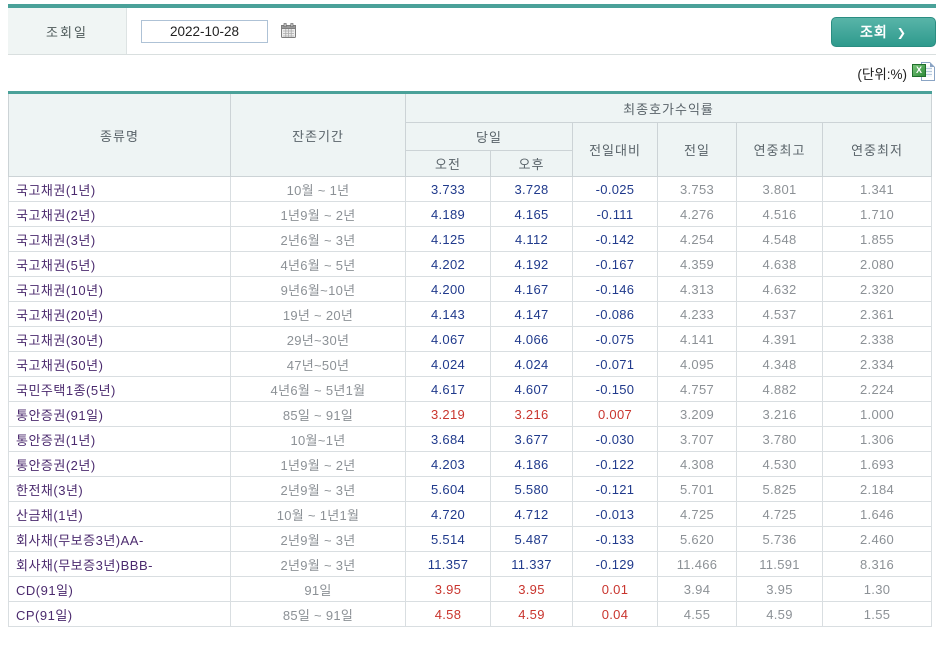  I want to click on date-input, so click(204, 31).